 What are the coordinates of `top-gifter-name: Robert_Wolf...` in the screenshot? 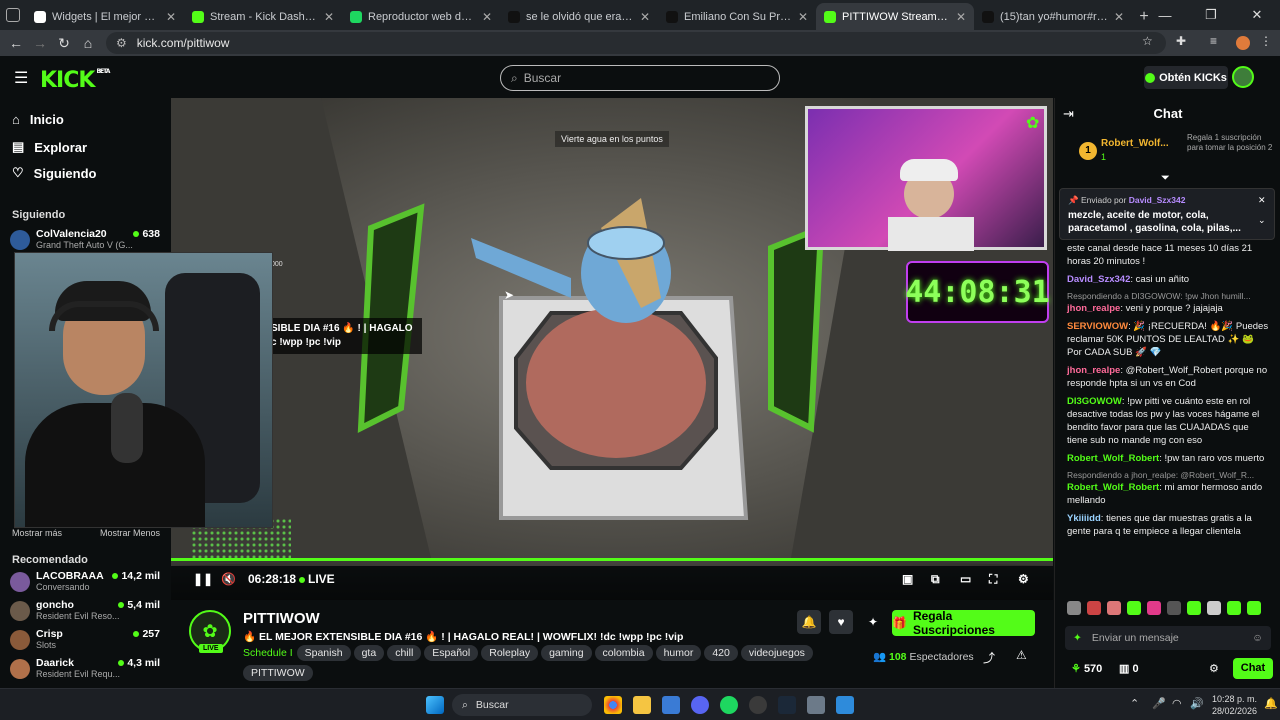 It's located at (1135, 143).